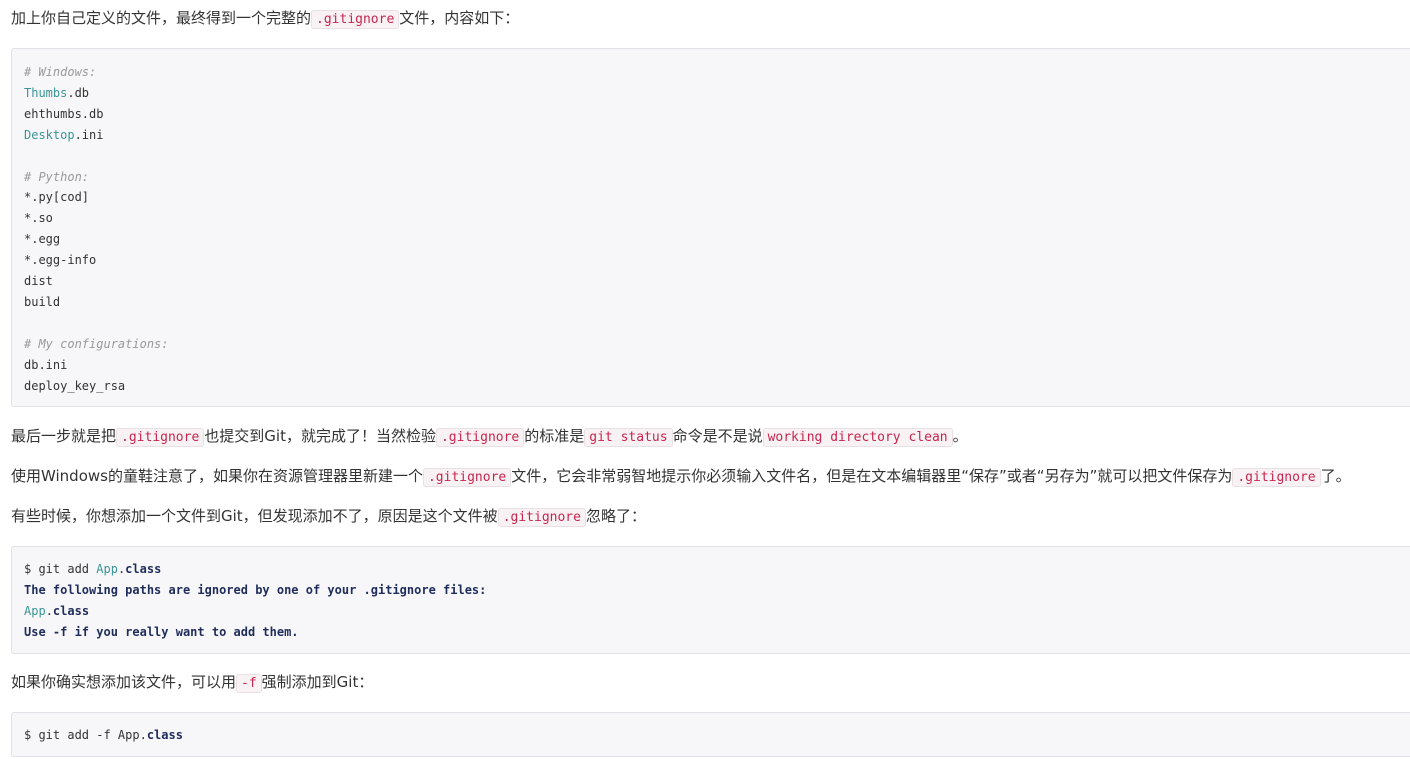 Image resolution: width=1410 pixels, height=759 pixels. What do you see at coordinates (554, 436) in the screenshot?
I see `paragraph-text: 的标准是` at bounding box center [554, 436].